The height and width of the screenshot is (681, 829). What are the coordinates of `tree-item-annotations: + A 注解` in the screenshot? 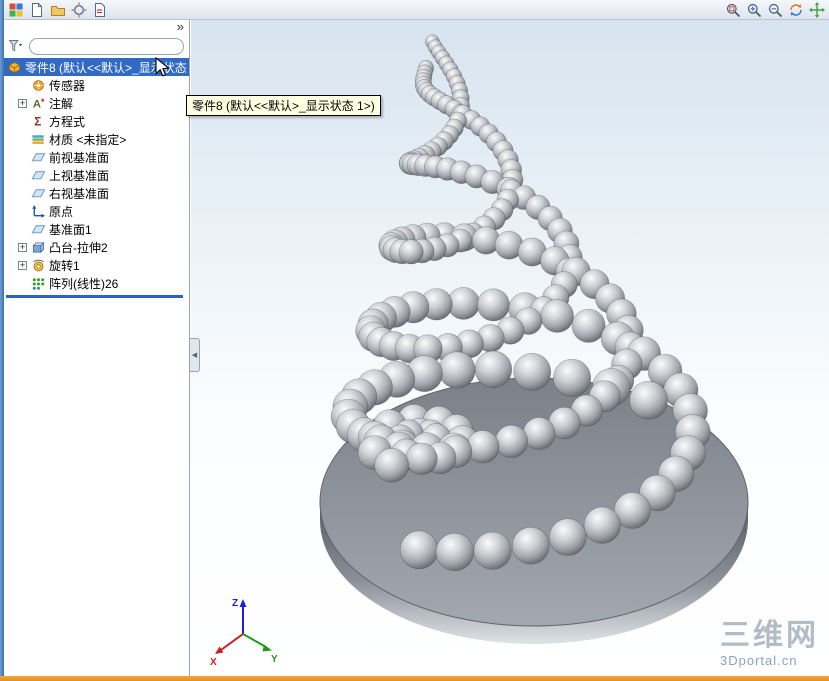 It's located at (96, 103).